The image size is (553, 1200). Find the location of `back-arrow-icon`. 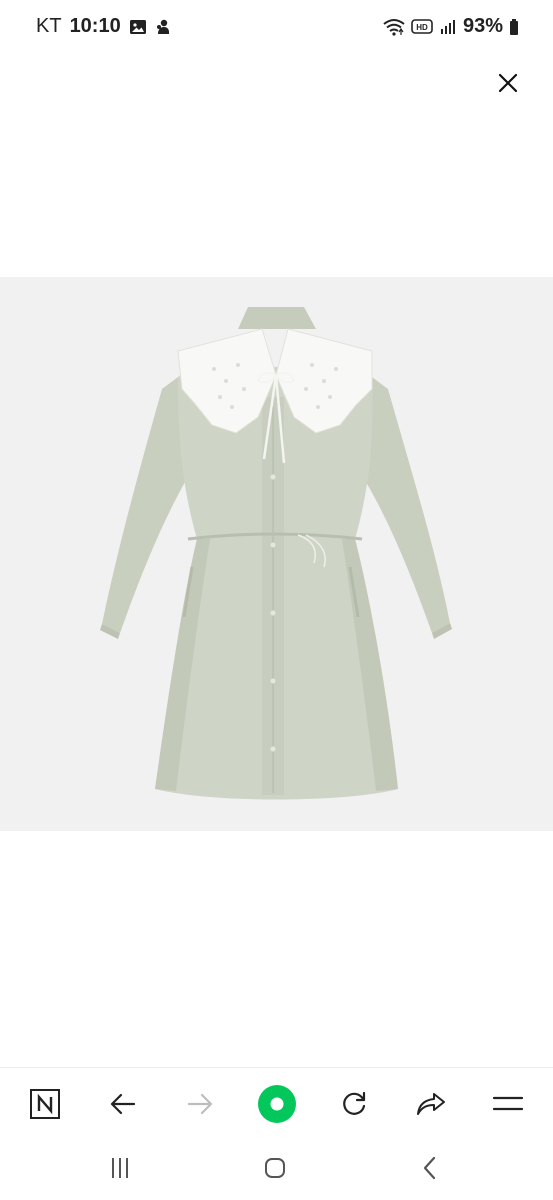

back-arrow-icon is located at coordinates (123, 1104).